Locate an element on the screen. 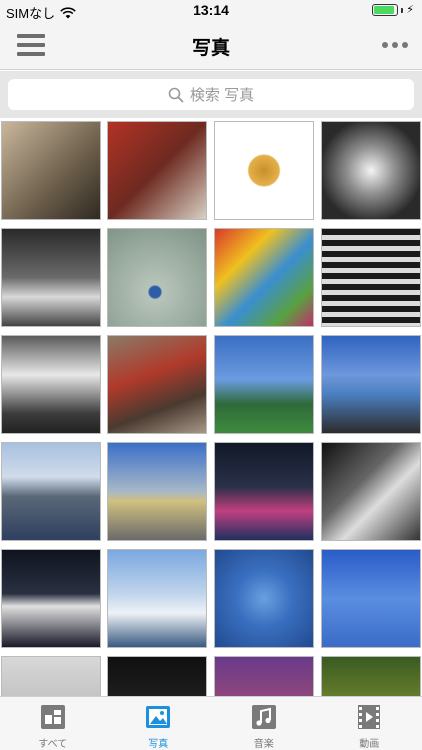 The width and height of the screenshot is (422, 750). photo-thumbnail-colorful-wall is located at coordinates (264, 277).